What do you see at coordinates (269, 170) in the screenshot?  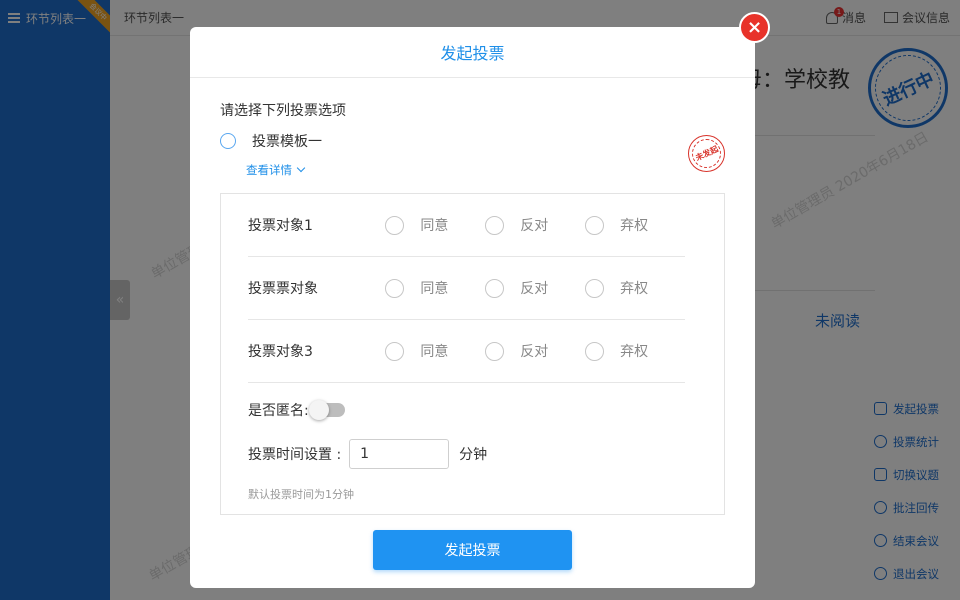 I see `details-label: 查看详情` at bounding box center [269, 170].